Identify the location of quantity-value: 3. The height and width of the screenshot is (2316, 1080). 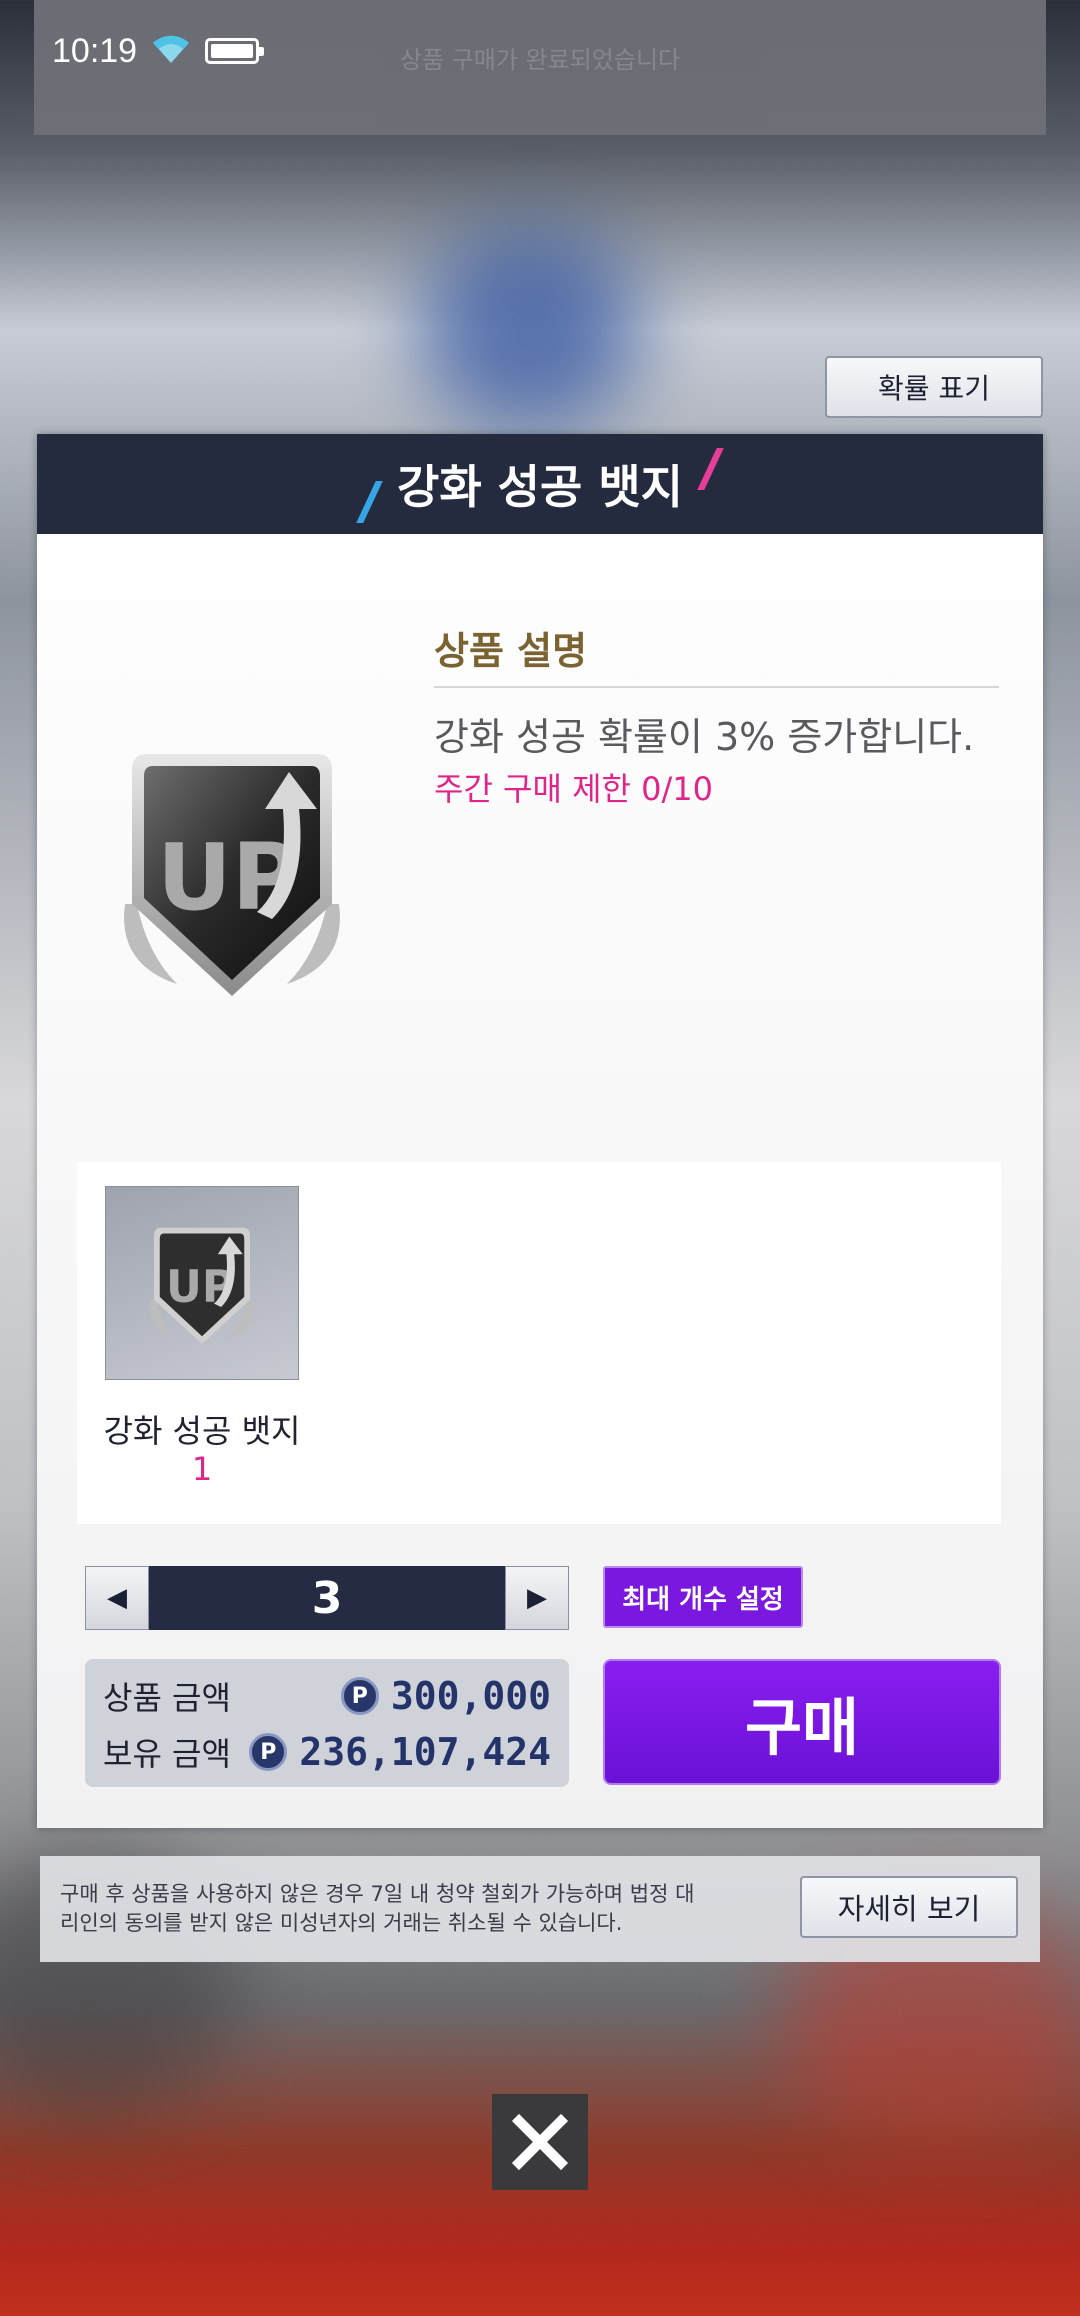
(327, 1598).